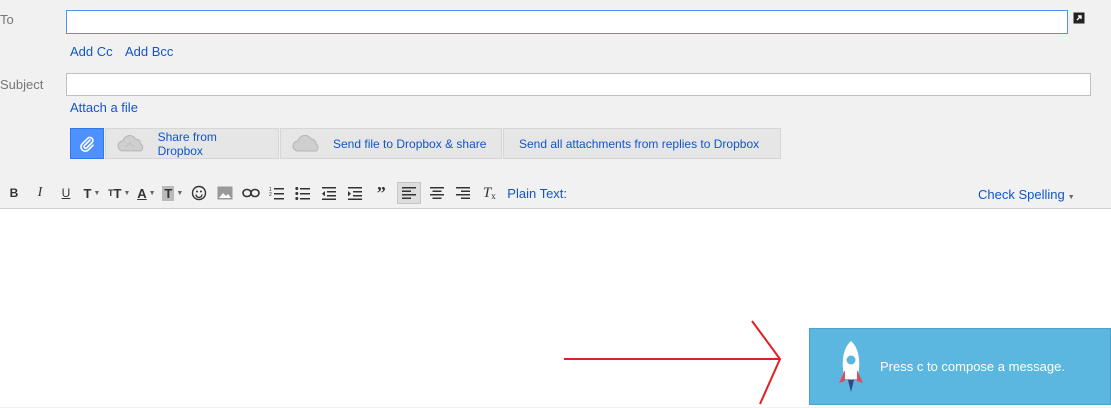 This screenshot has width=1111, height=408. Describe the element at coordinates (303, 193) in the screenshot. I see `bulleted-list-icon` at that location.